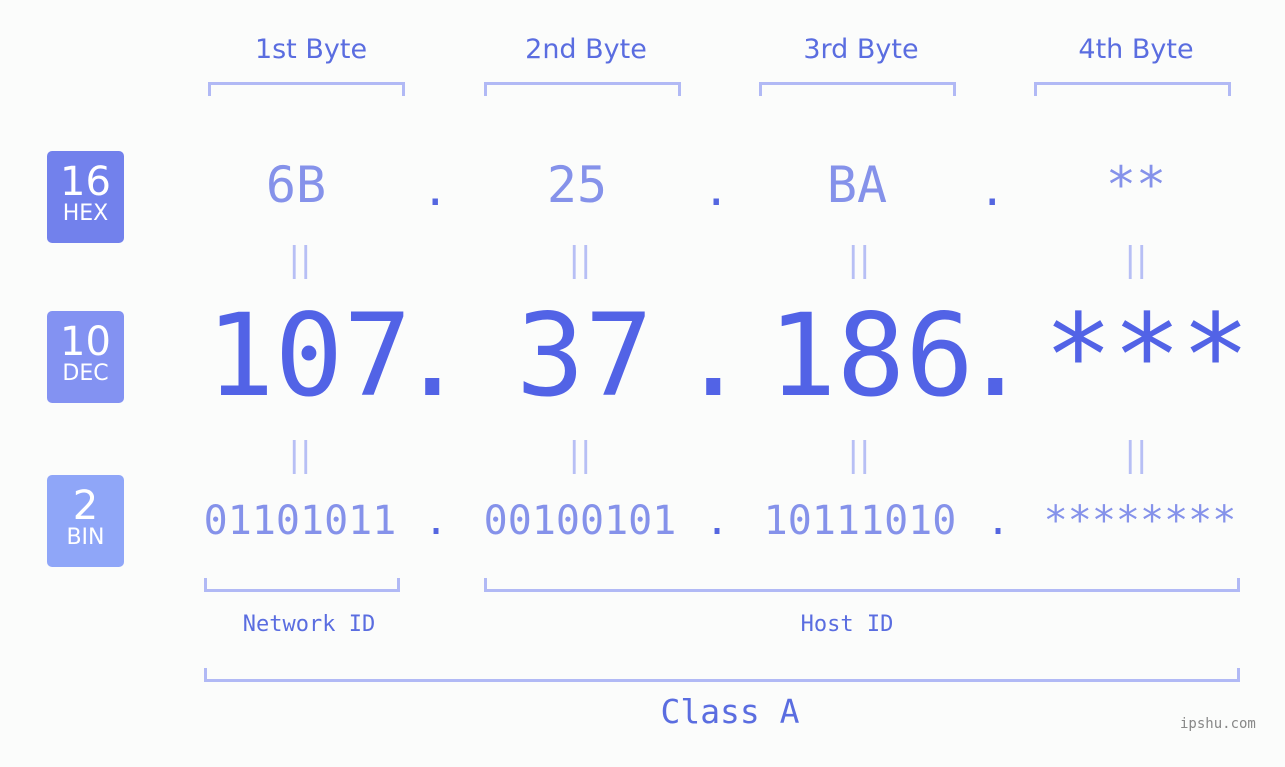 The image size is (1285, 767). What do you see at coordinates (309, 355) in the screenshot?
I see `dec-byte-1: 107` at bounding box center [309, 355].